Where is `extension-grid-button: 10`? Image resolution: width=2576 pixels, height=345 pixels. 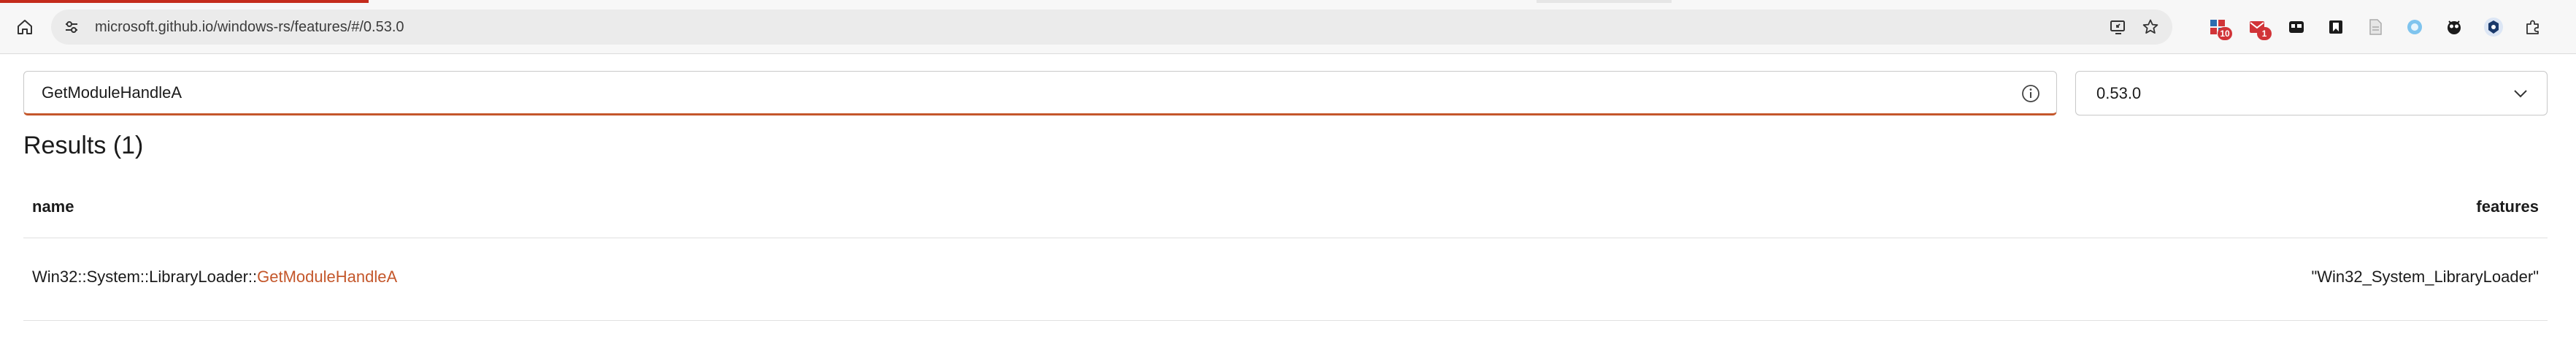
extension-grid-button: 10 is located at coordinates (2217, 27).